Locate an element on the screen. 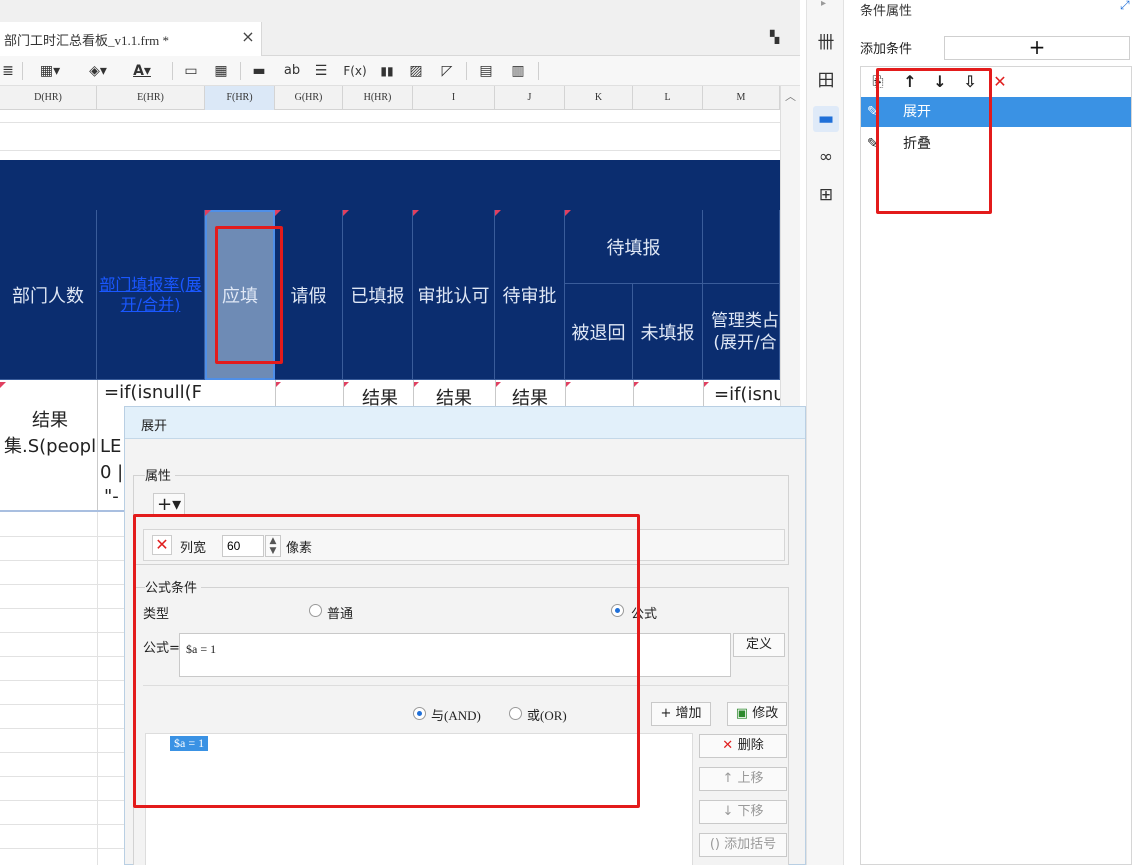 This screenshot has height=865, width=1132. column-header-d: D(HR) is located at coordinates (48, 98).